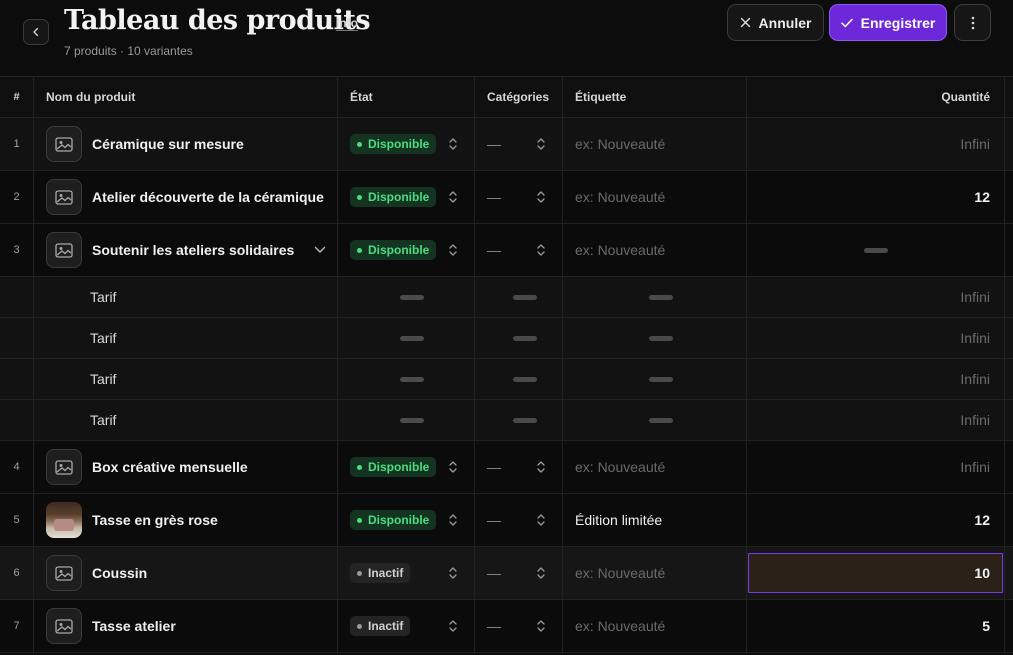  What do you see at coordinates (186, 250) in the screenshot?
I see `product-name-cell: Soutenir les ateliers solidaires` at bounding box center [186, 250].